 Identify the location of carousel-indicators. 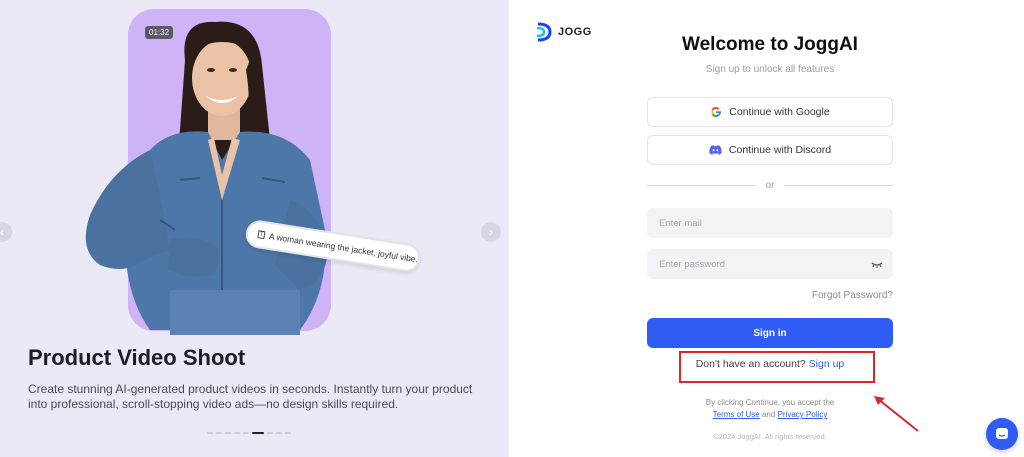
(249, 433).